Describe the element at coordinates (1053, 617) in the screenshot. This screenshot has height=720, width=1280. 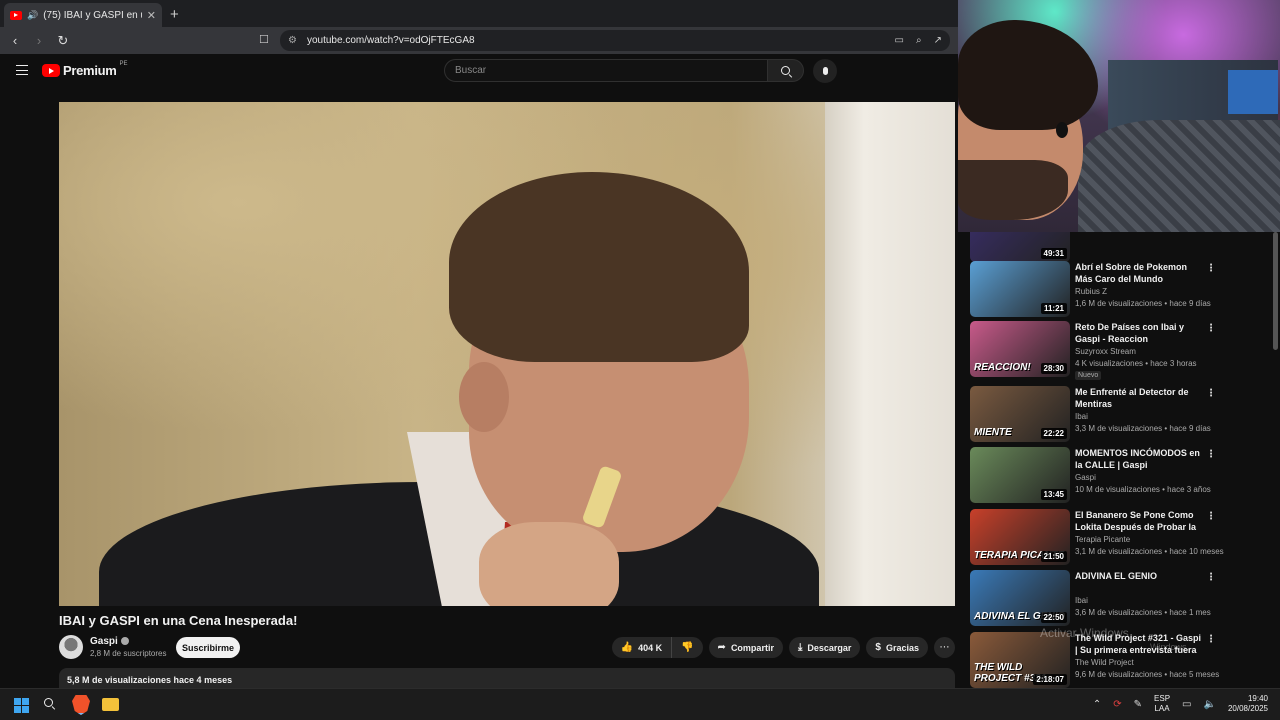
I see `video-duration: 22:50` at that location.